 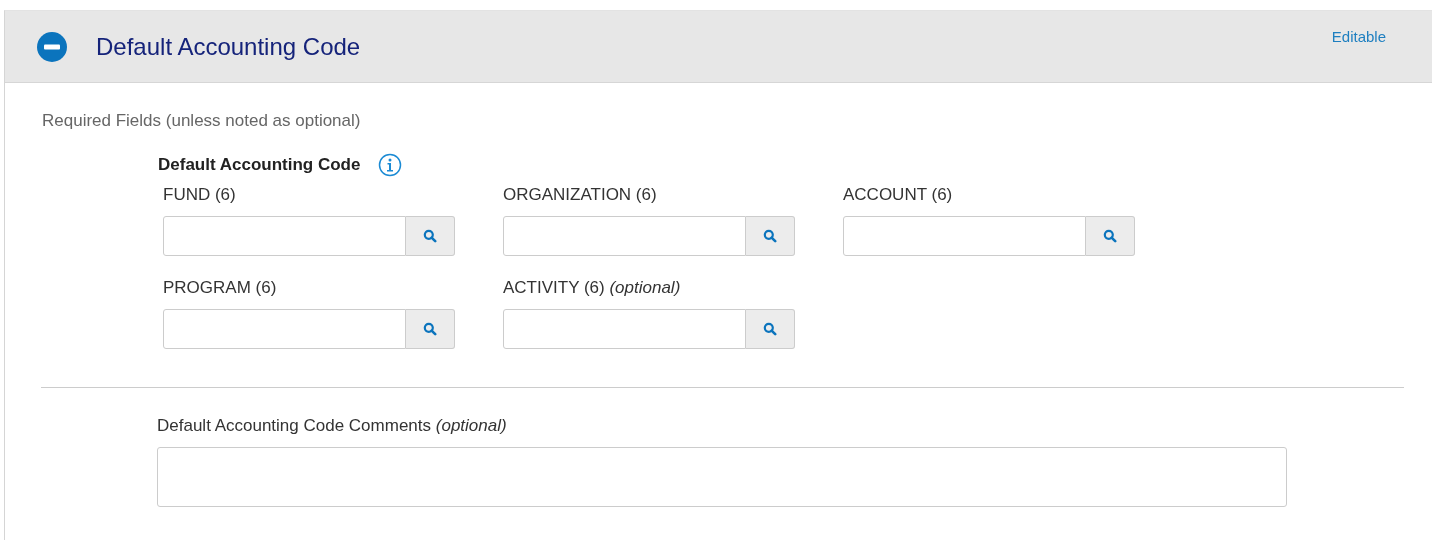 I want to click on info-icon, so click(x=390, y=165).